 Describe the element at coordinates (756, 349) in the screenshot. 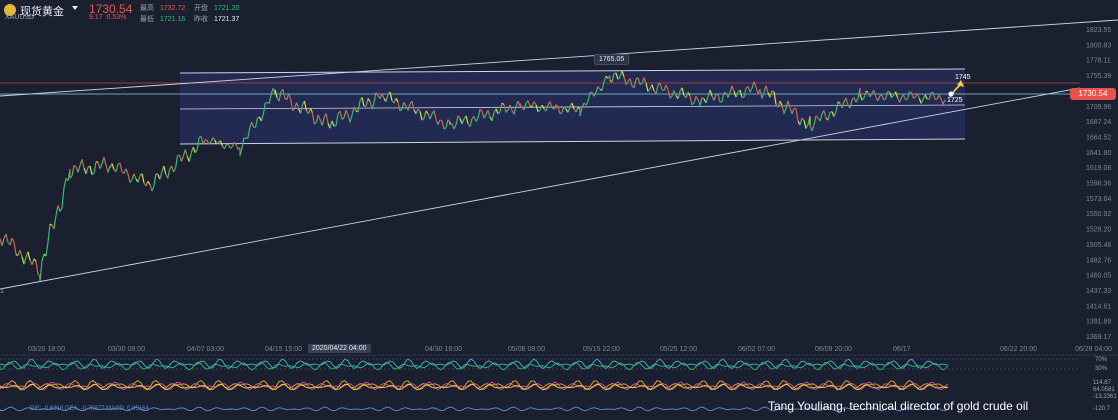

I see `x-tick-label: 06/02 07:00` at that location.